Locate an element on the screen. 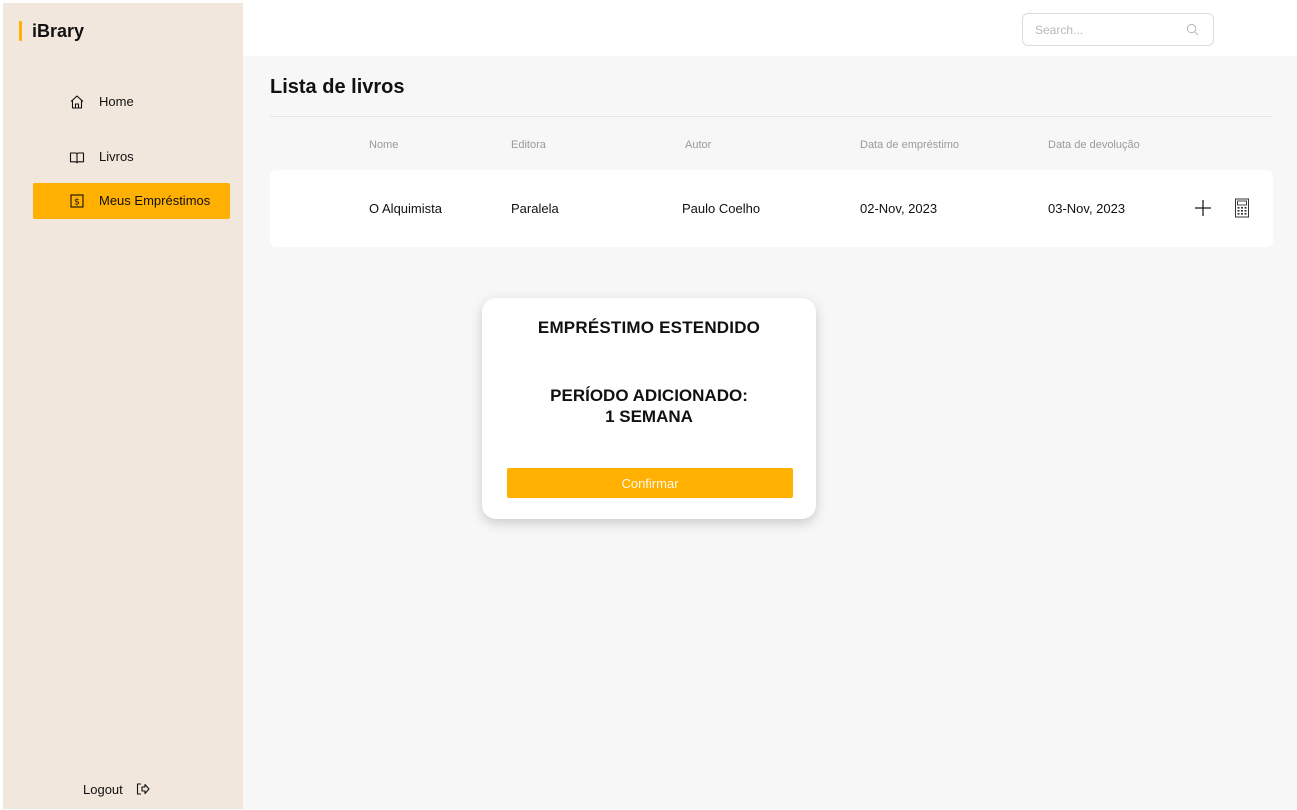  top-bar is located at coordinates (770, 29).